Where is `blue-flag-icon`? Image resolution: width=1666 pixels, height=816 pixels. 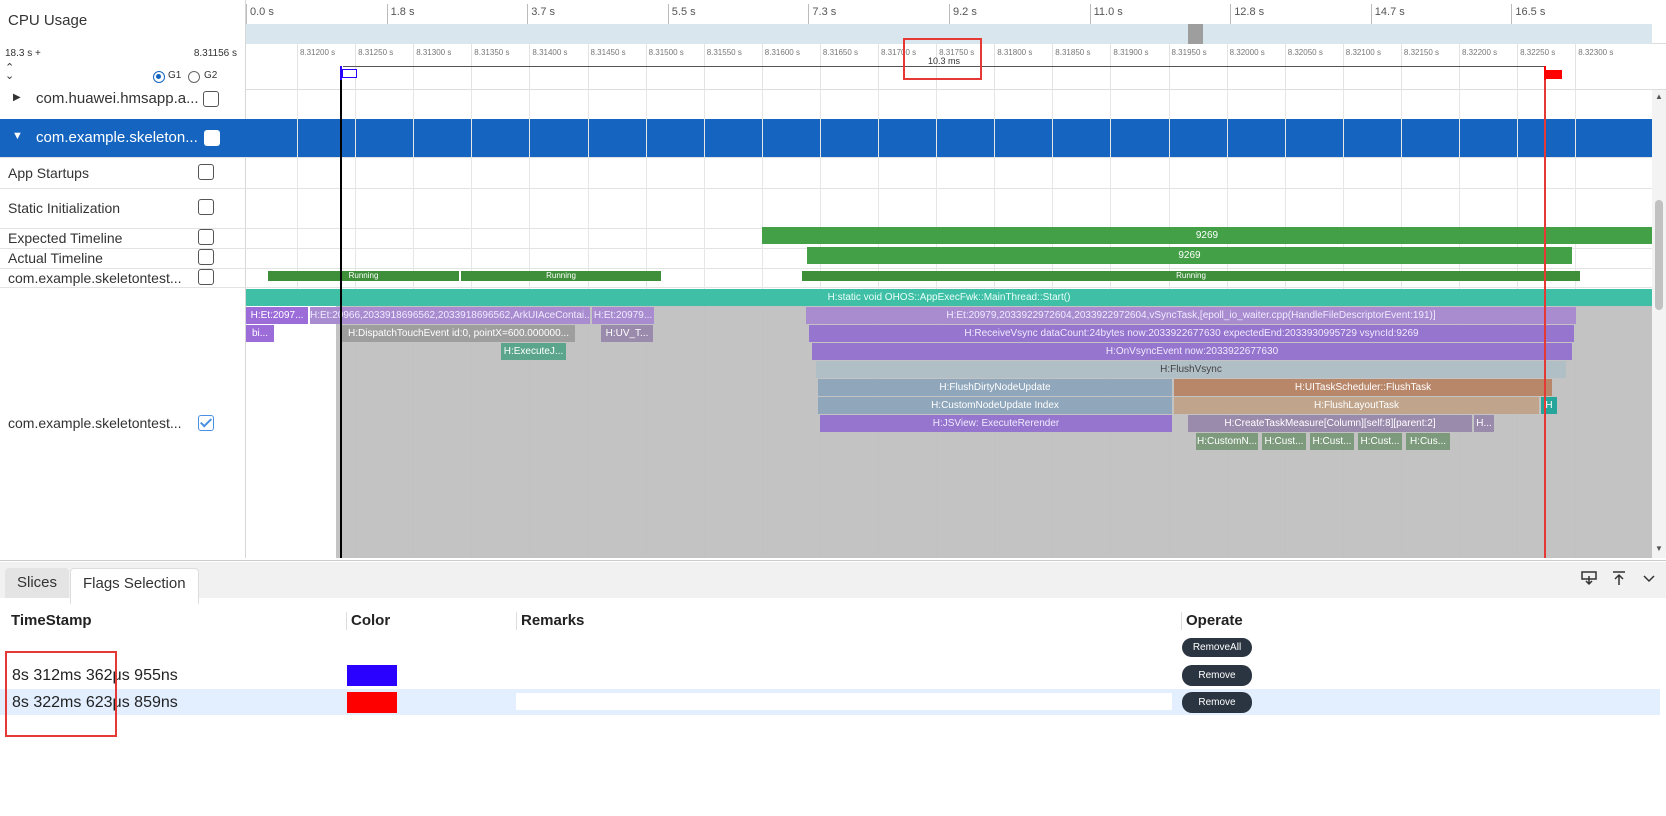 blue-flag-icon is located at coordinates (350, 73).